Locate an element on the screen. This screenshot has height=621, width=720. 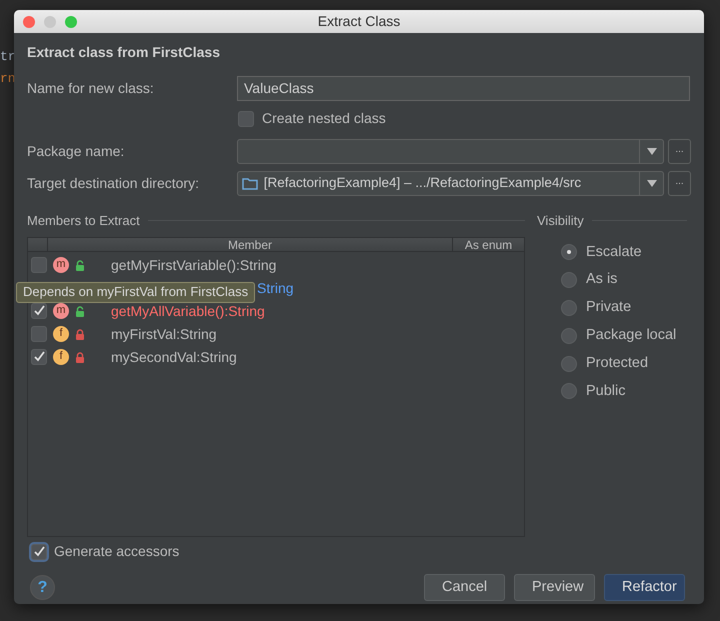
field-label: Target destination directory: is located at coordinates (113, 183).